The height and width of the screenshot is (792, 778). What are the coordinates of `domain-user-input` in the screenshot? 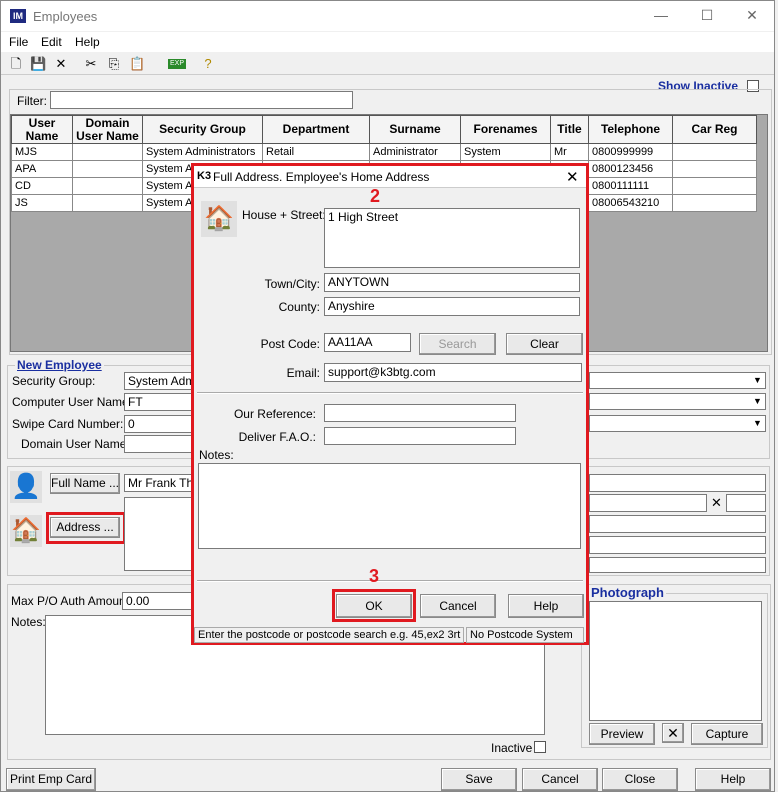 It's located at (158, 444).